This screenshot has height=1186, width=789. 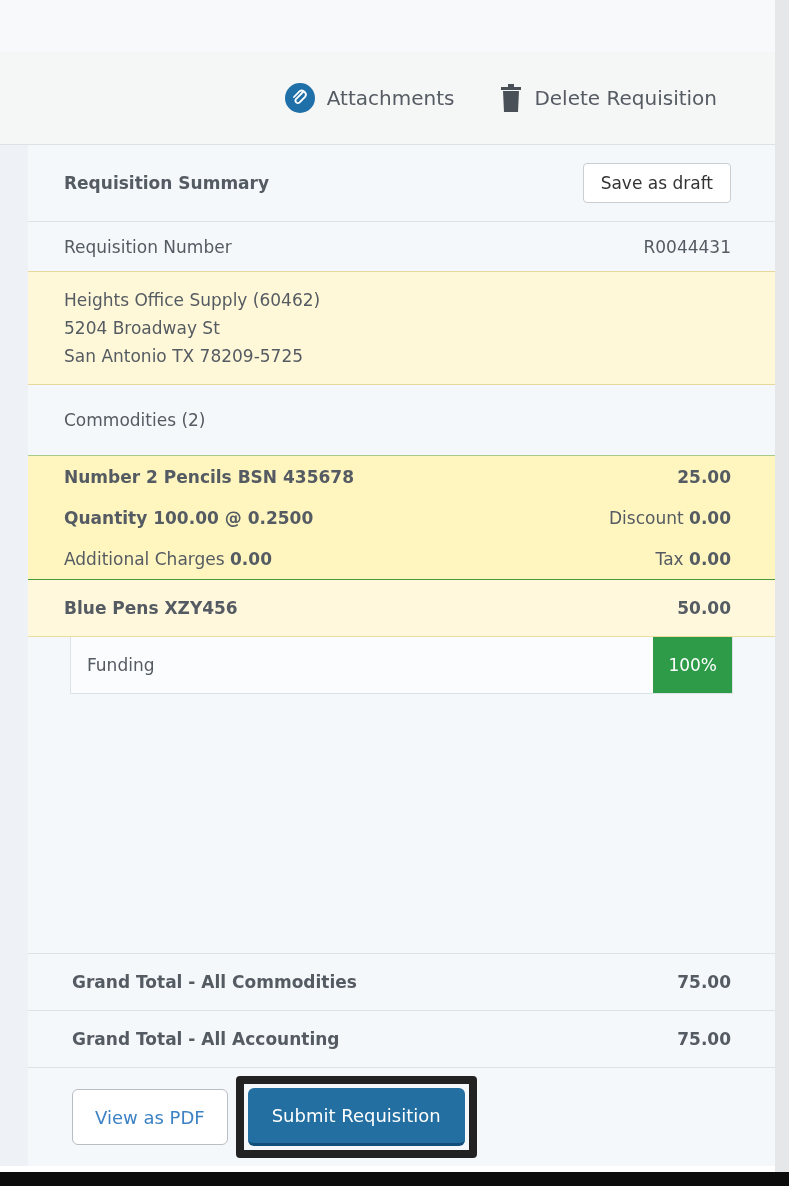 What do you see at coordinates (214, 982) in the screenshot?
I see `grand-total-label: Grand Total - All Commodities` at bounding box center [214, 982].